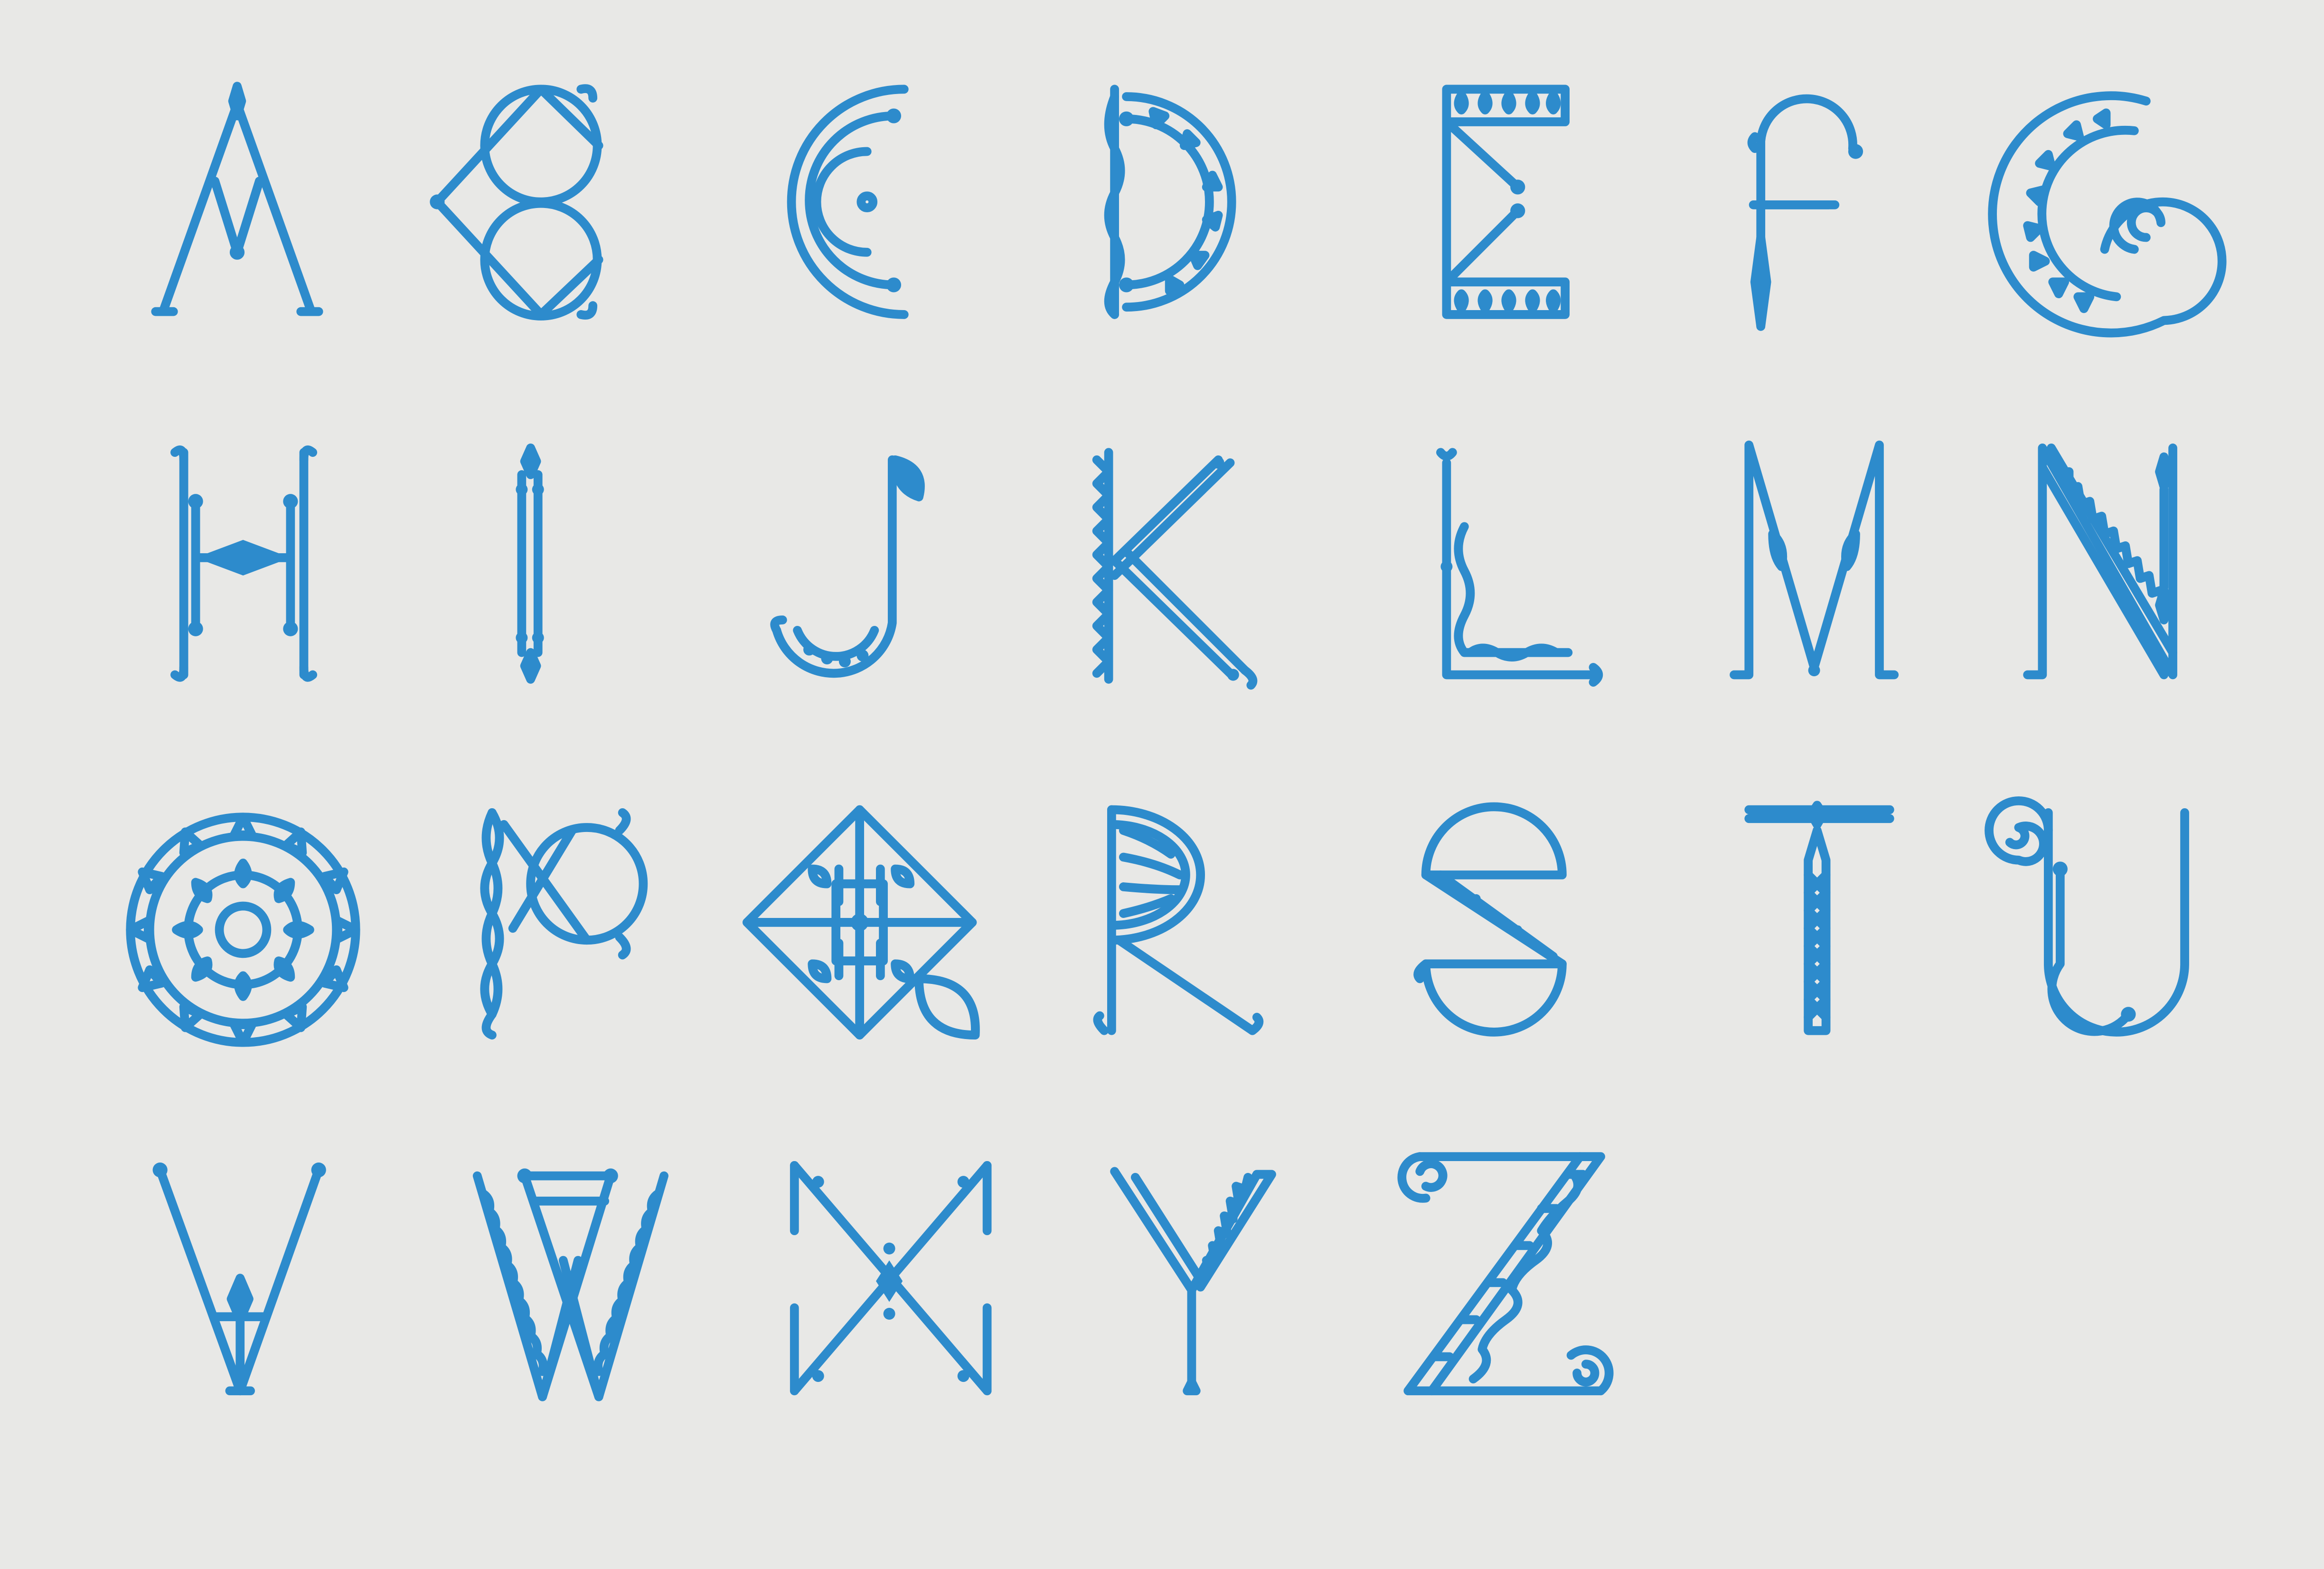 The width and height of the screenshot is (2324, 1569). What do you see at coordinates (2100, 561) in the screenshot?
I see `glyph-n-icon` at bounding box center [2100, 561].